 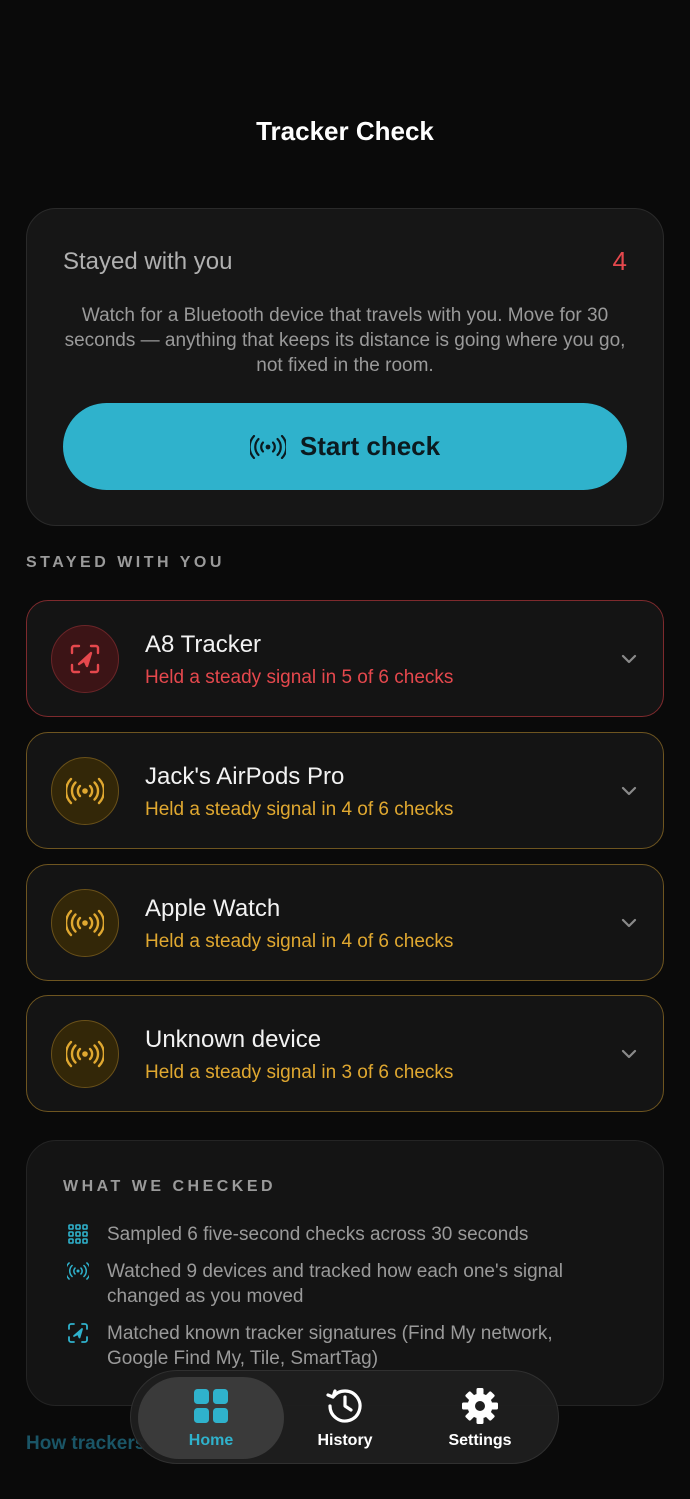 I want to click on page-title: Tracker Check, so click(x=345, y=131).